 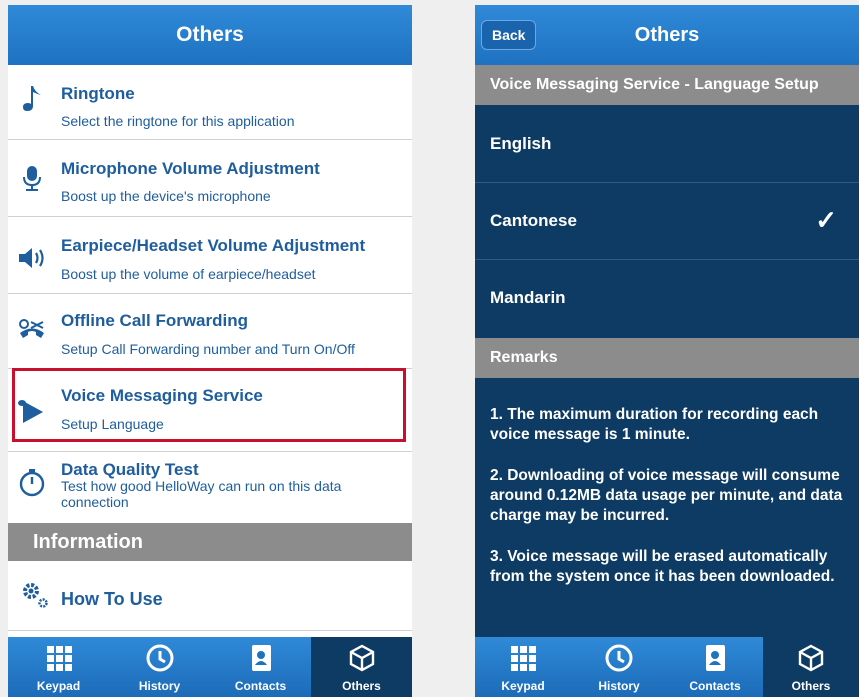 What do you see at coordinates (210, 596) in the screenshot?
I see `how-to-use-item: How To Use` at bounding box center [210, 596].